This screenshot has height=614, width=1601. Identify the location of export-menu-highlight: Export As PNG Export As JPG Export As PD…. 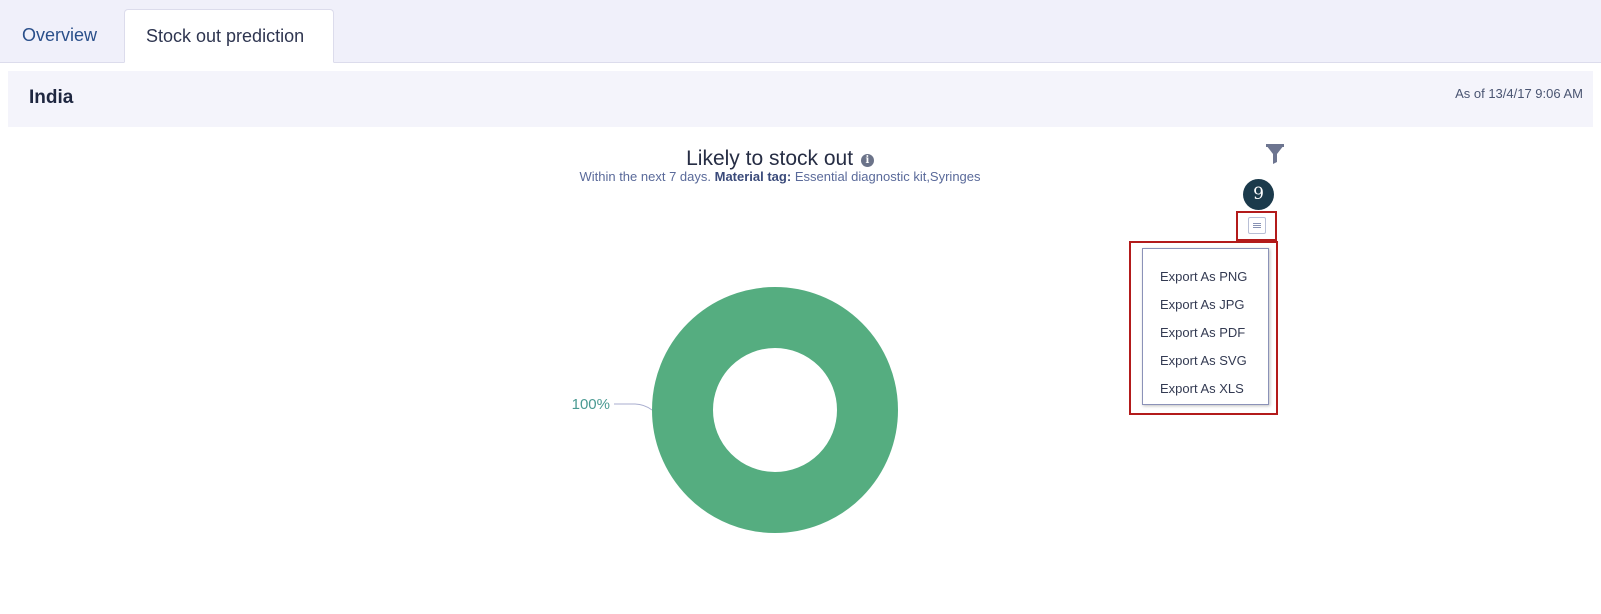
(1203, 328).